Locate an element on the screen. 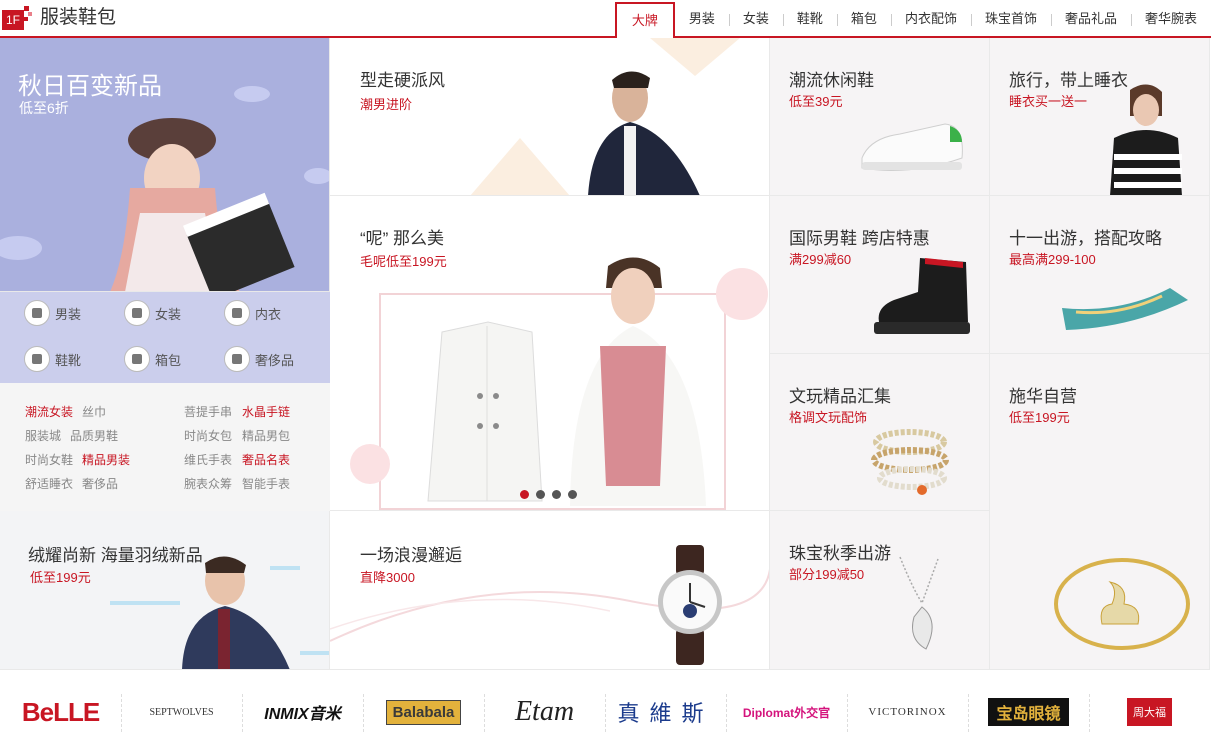 This screenshot has width=1211, height=744. brand-jeanswest: 真維斯 is located at coordinates (665, 712).